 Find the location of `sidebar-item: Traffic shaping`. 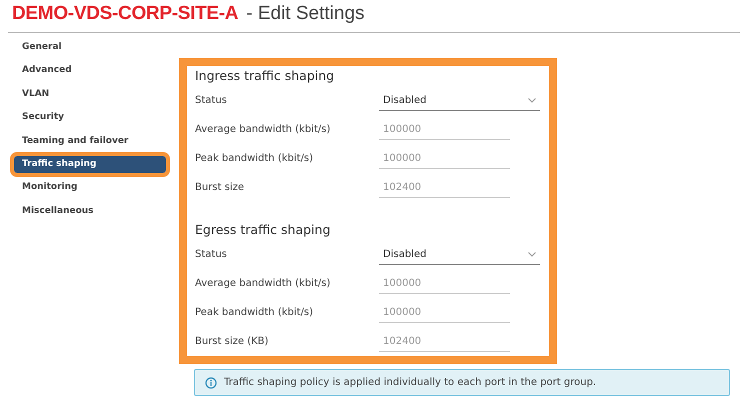

sidebar-item: Traffic shaping is located at coordinates (90, 164).